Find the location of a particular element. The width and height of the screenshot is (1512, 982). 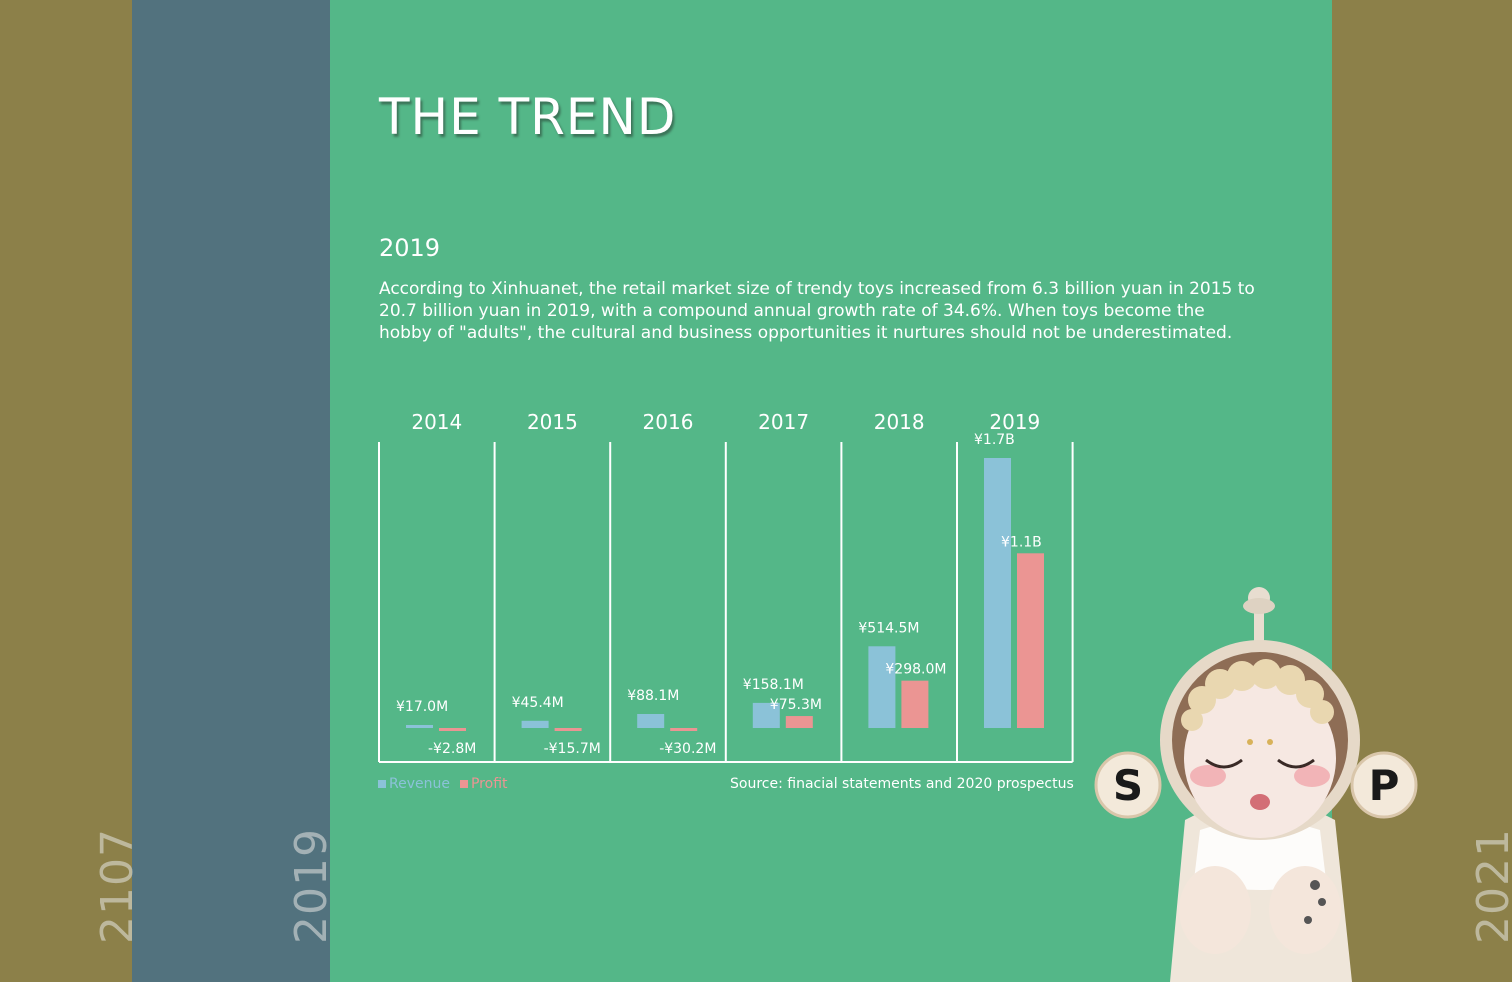

profit-bar-2019 is located at coordinates (1030, 640).